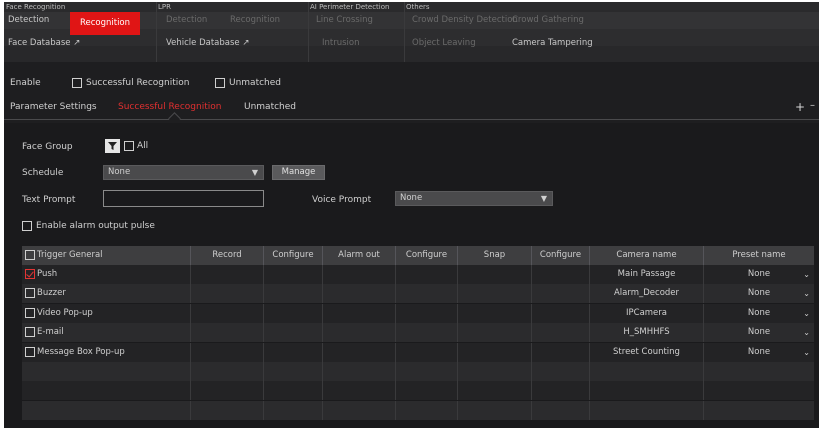 The image size is (821, 430). What do you see at coordinates (227, 255) in the screenshot?
I see `header-record: Record` at bounding box center [227, 255].